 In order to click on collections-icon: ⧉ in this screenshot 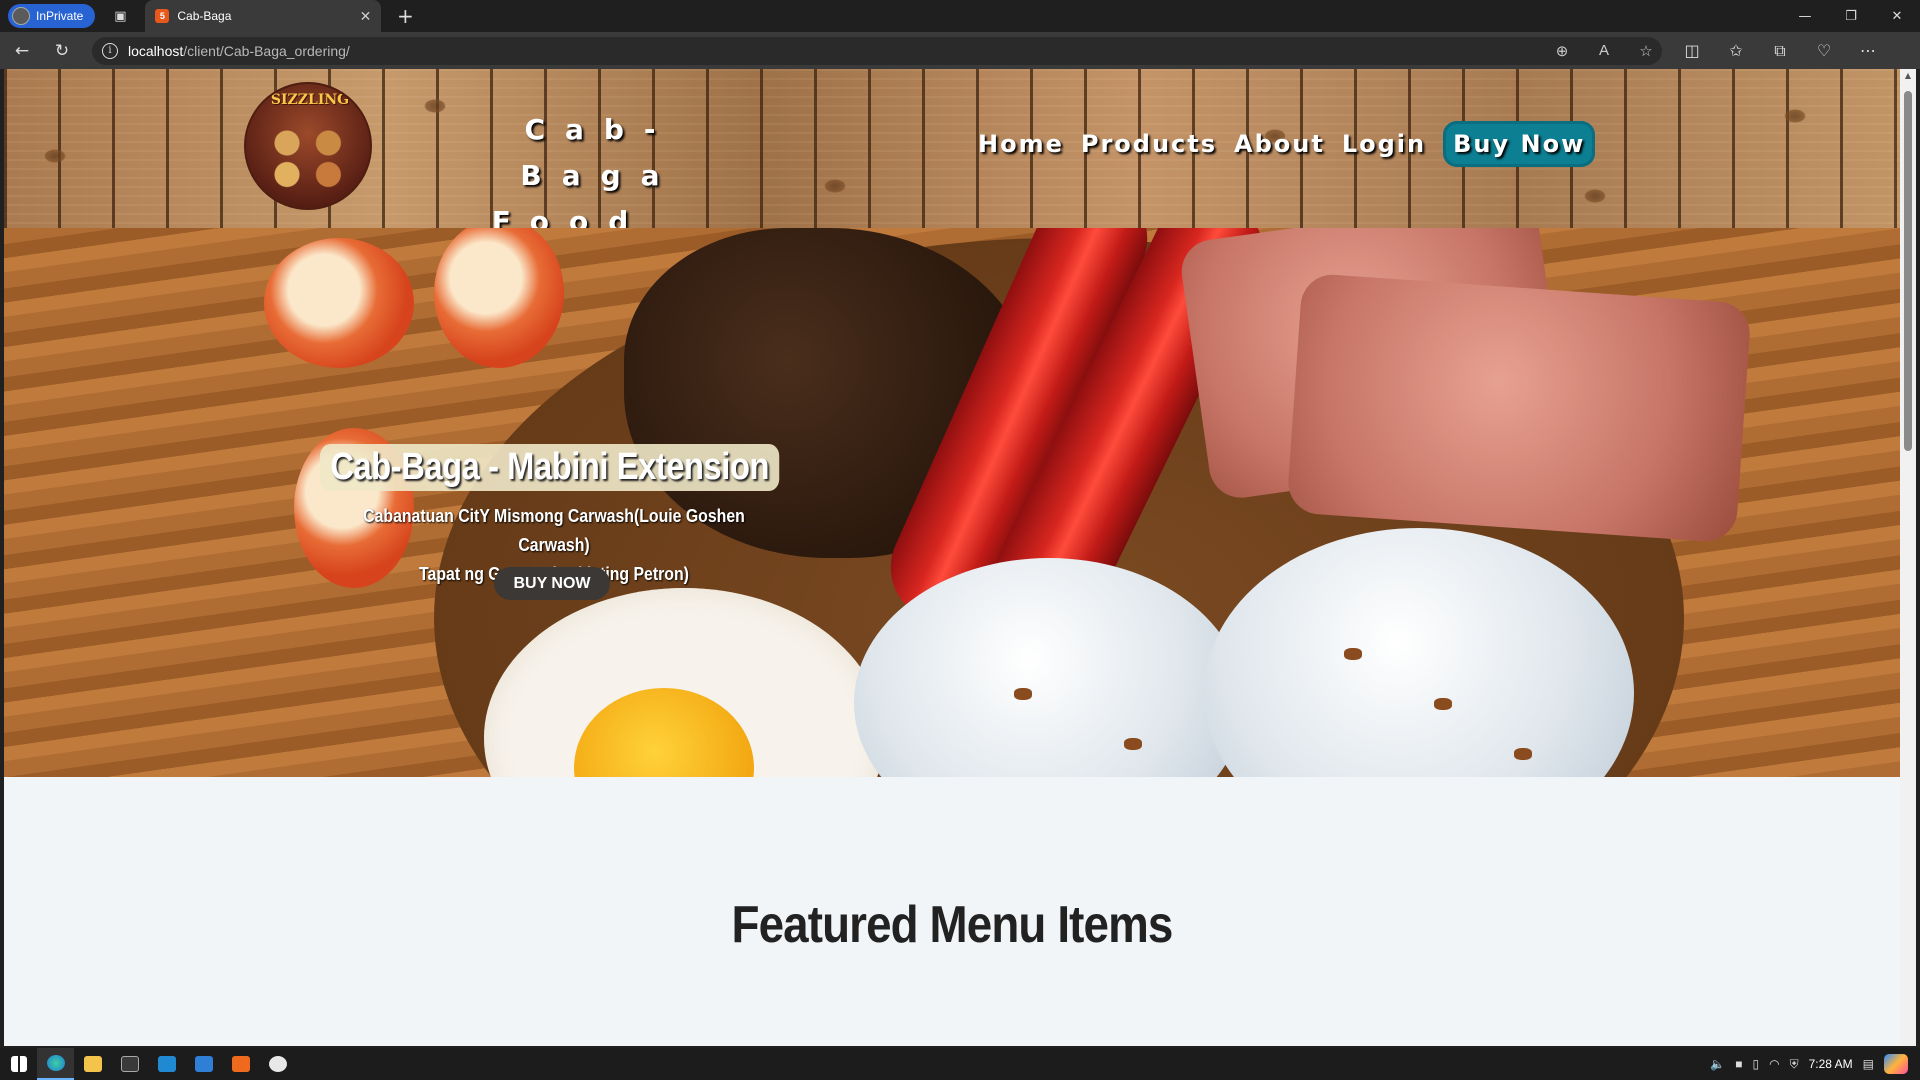, I will do `click(1780, 51)`.